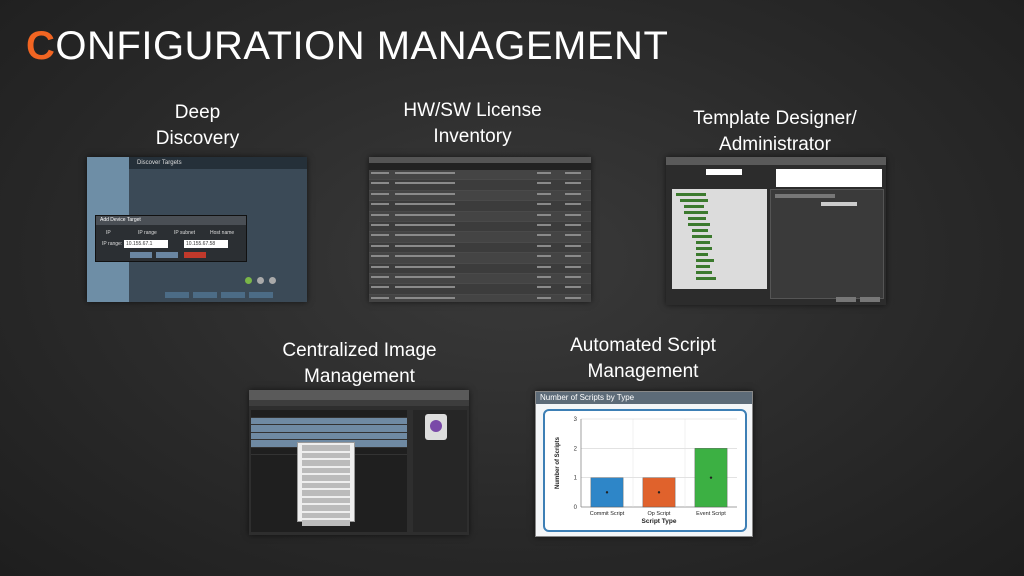 This screenshot has height=576, width=1024. Describe the element at coordinates (112, 244) in the screenshot. I see `ip-range-label: IP range:` at that location.